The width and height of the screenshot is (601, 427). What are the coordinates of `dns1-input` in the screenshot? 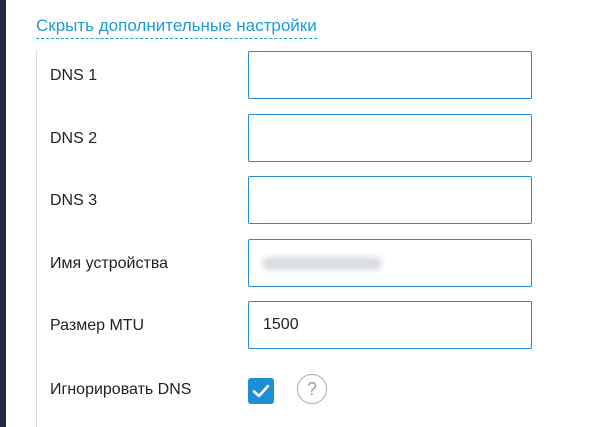 It's located at (390, 75).